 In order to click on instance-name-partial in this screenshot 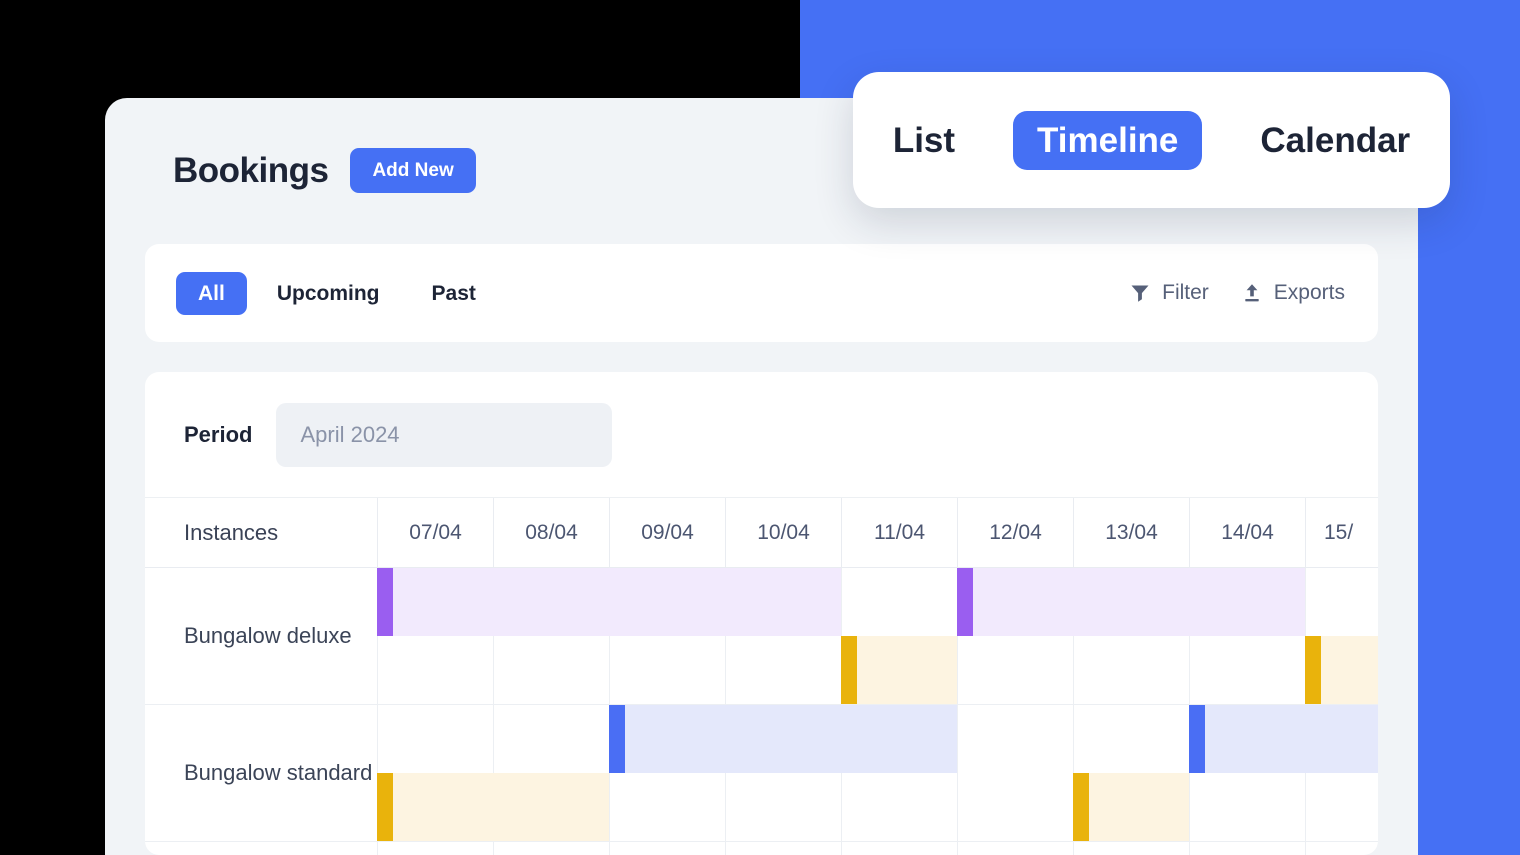, I will do `click(261, 848)`.